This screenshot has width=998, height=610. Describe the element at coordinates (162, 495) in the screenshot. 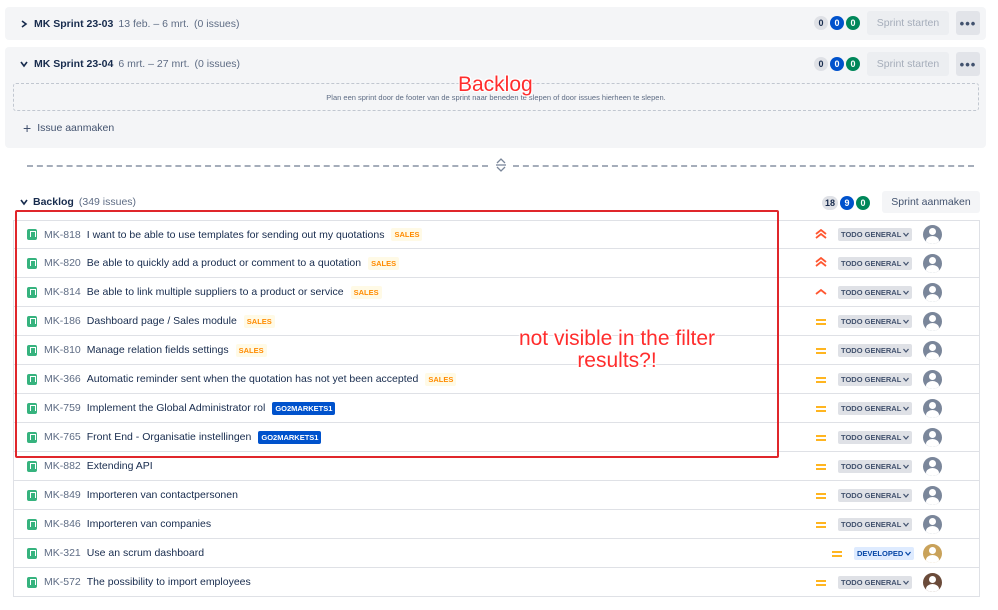

I see `issue-summary: Importeren van contactpersonen` at that location.